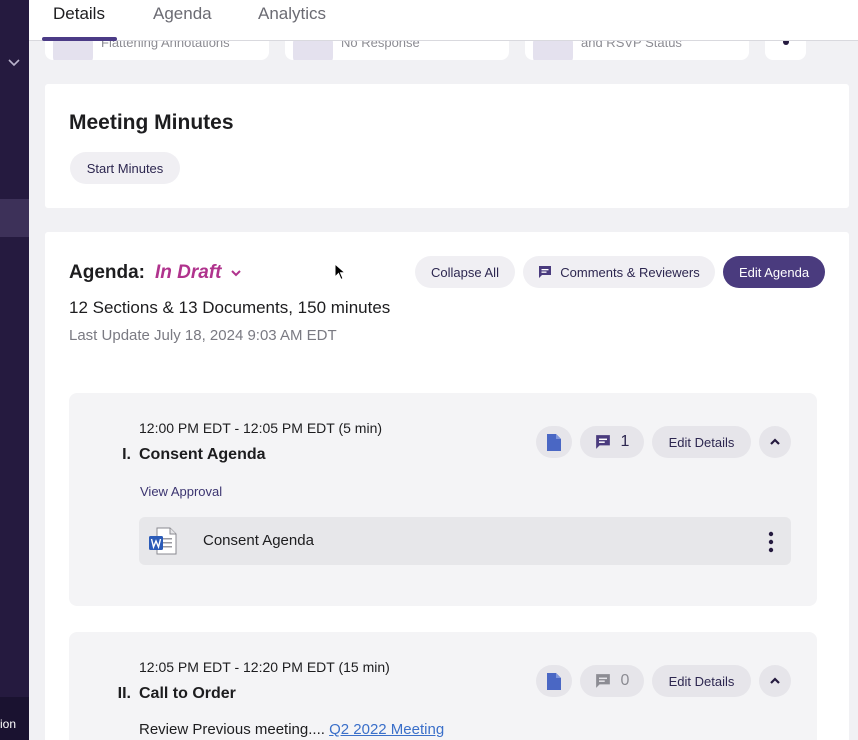 The image size is (858, 740). I want to click on summary-card-rsvp: and RSVP Status, so click(637, 50).